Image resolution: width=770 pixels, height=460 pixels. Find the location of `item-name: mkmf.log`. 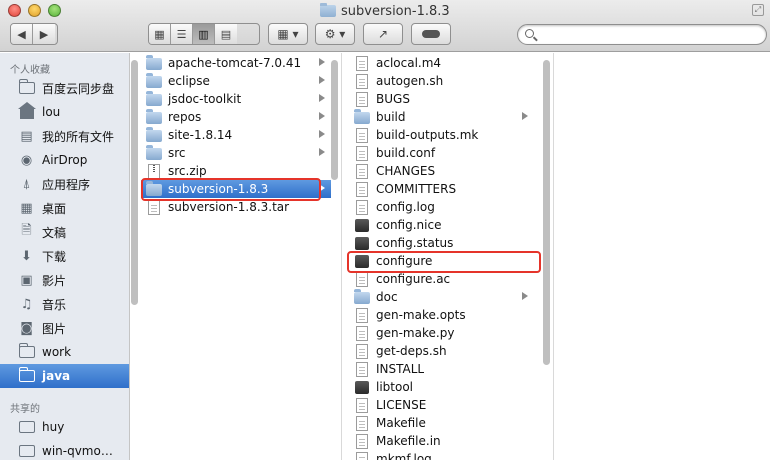

item-name: mkmf.log is located at coordinates (404, 456).